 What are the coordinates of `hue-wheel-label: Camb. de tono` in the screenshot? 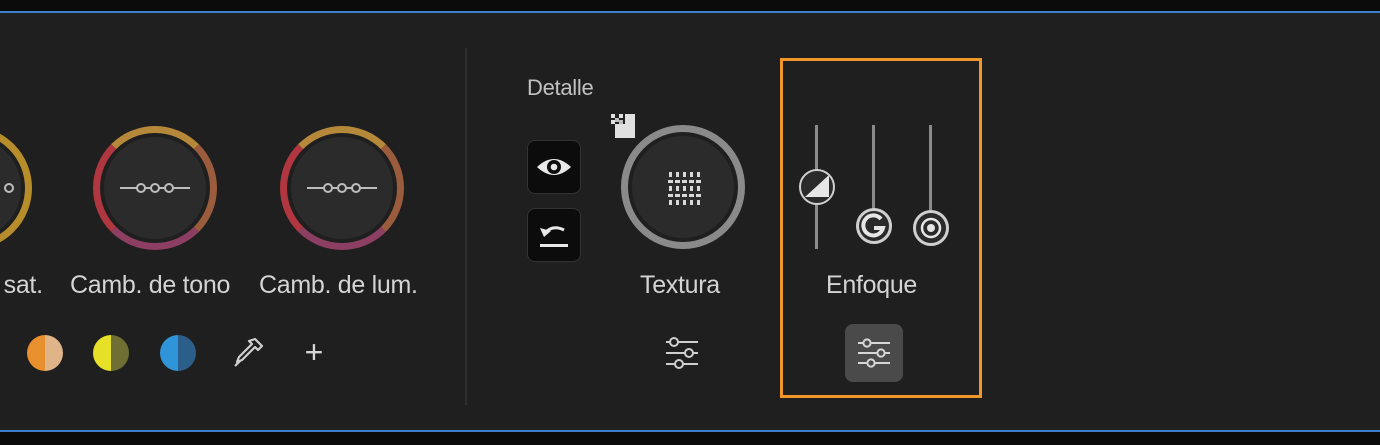 It's located at (150, 285).